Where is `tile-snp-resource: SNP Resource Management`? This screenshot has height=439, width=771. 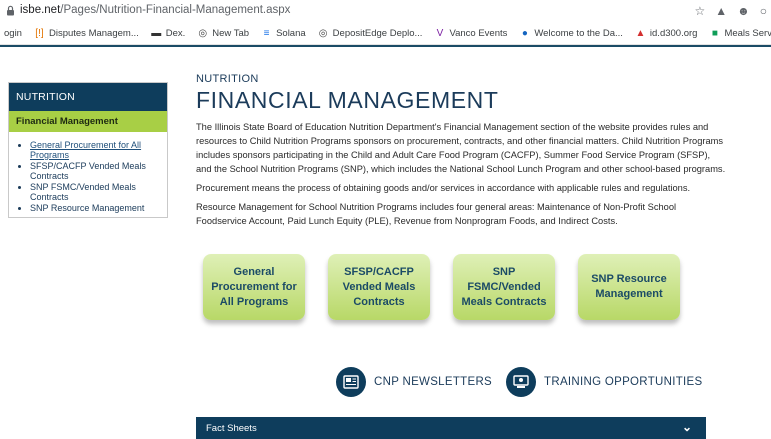
tile-snp-resource: SNP Resource Management is located at coordinates (629, 287).